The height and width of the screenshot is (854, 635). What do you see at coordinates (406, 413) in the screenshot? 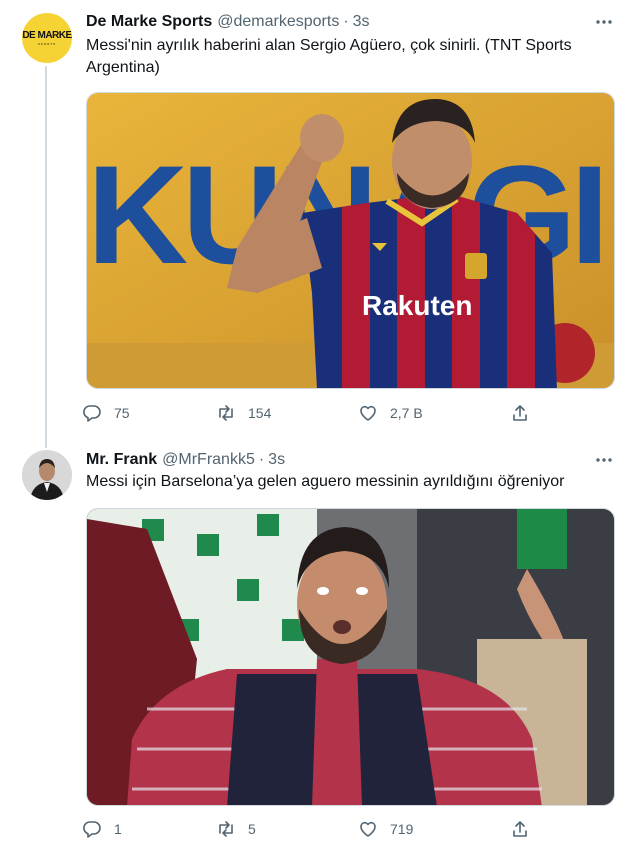
I see `like-count: 2,7 B` at bounding box center [406, 413].